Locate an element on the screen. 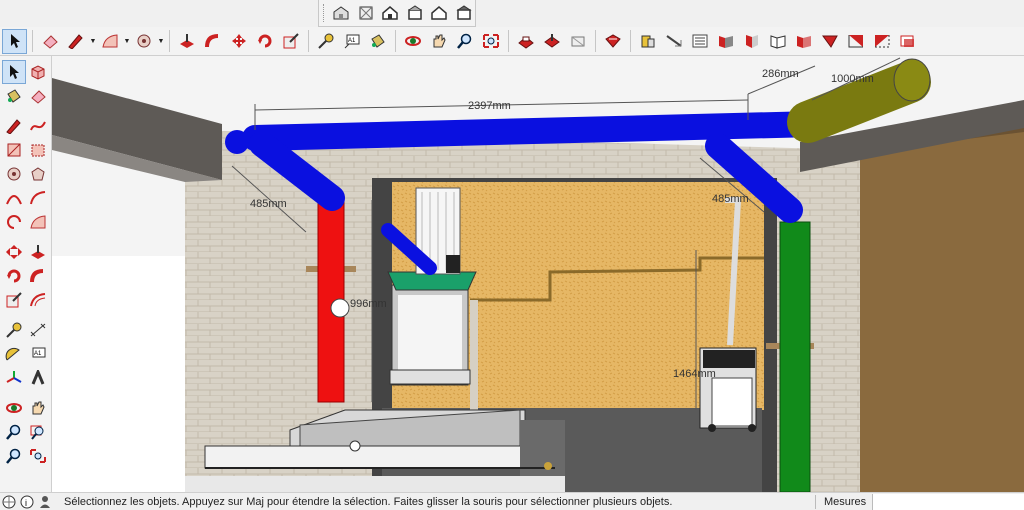 Image resolution: width=1024 pixels, height=510 pixels. pie-tool-icon is located at coordinates (38, 222).